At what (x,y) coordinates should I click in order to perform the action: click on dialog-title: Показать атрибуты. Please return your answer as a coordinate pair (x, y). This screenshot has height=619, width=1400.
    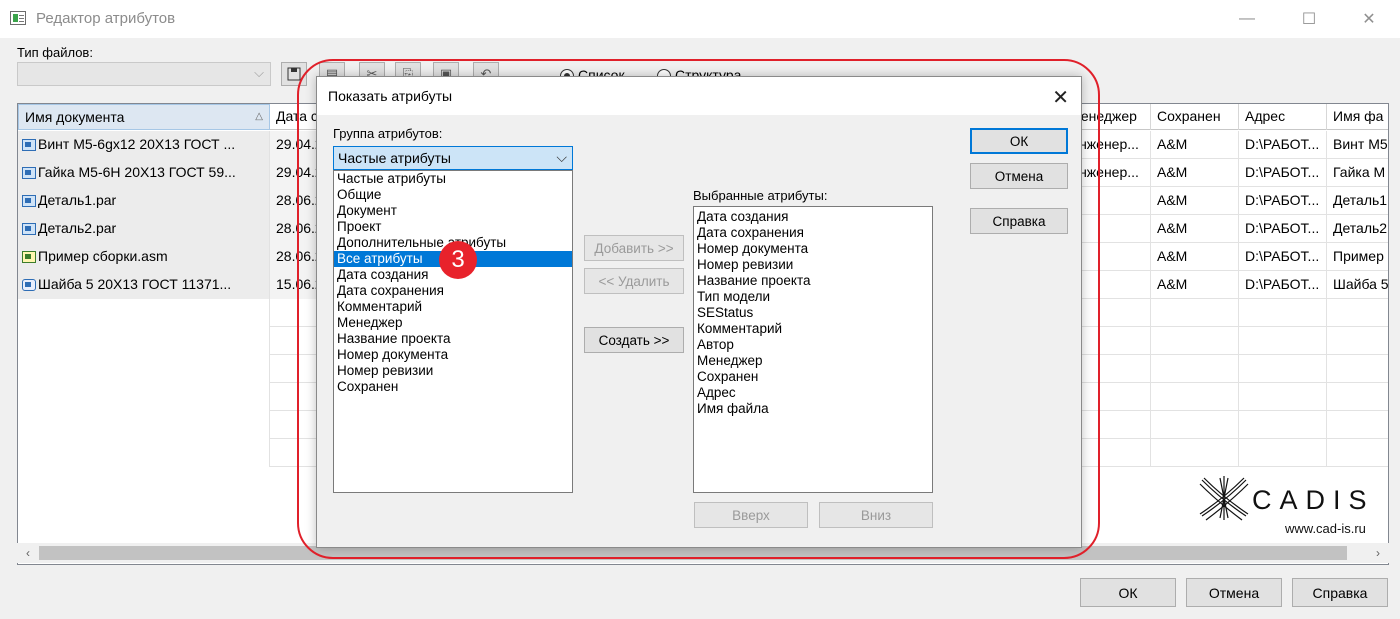
    Looking at the image, I should click on (390, 96).